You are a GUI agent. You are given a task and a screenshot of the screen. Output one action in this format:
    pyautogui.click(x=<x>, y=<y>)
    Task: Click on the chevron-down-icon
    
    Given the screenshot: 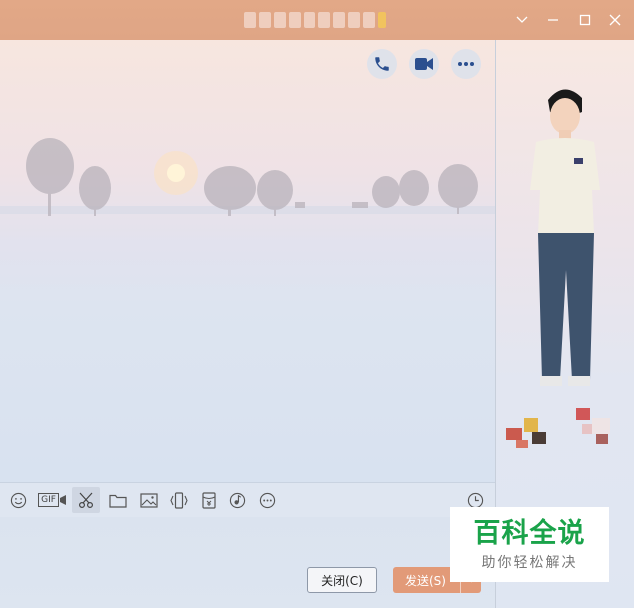 What is the action you would take?
    pyautogui.click(x=522, y=20)
    